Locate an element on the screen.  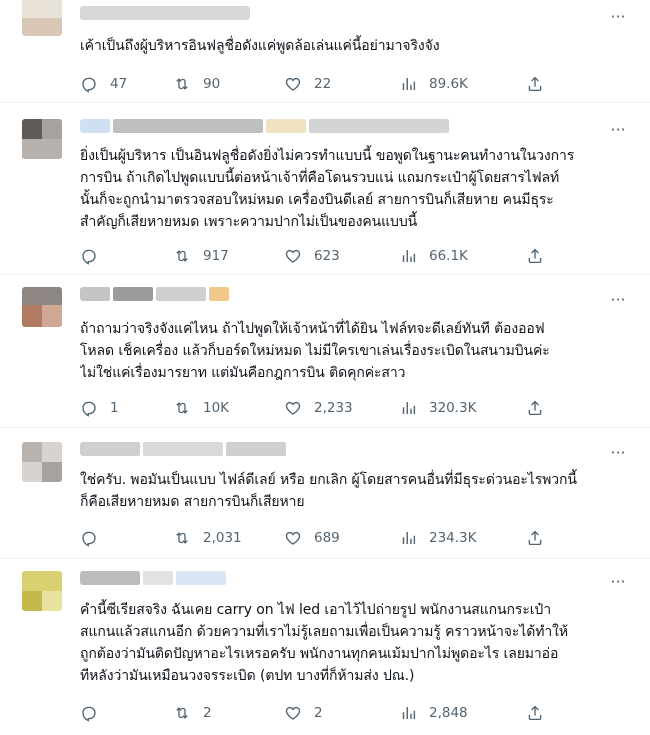
like-button: 2 is located at coordinates (303, 713).